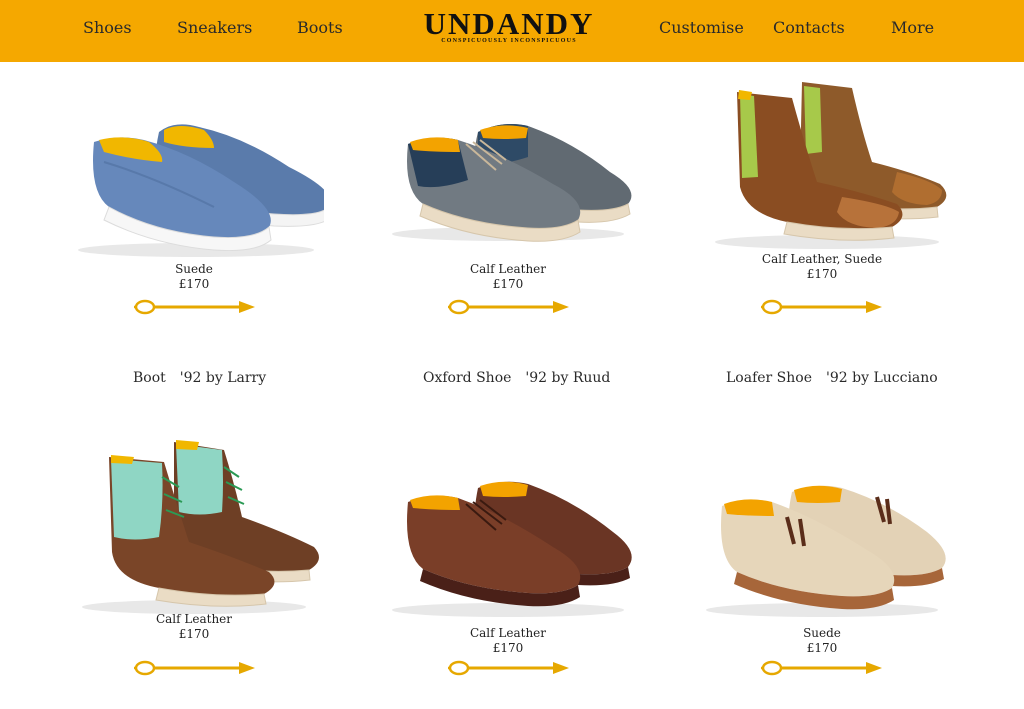 This screenshot has height=709, width=1024. I want to click on model-name: '92 by Larry, so click(223, 378).